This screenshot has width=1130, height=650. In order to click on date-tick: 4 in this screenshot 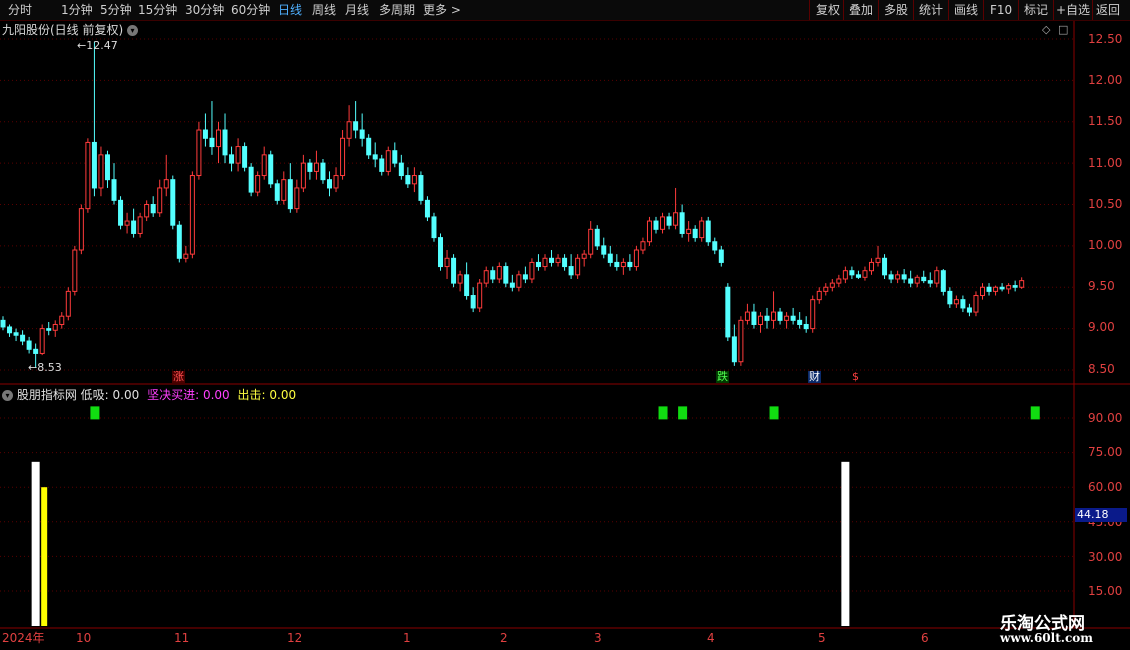, I will do `click(711, 638)`.